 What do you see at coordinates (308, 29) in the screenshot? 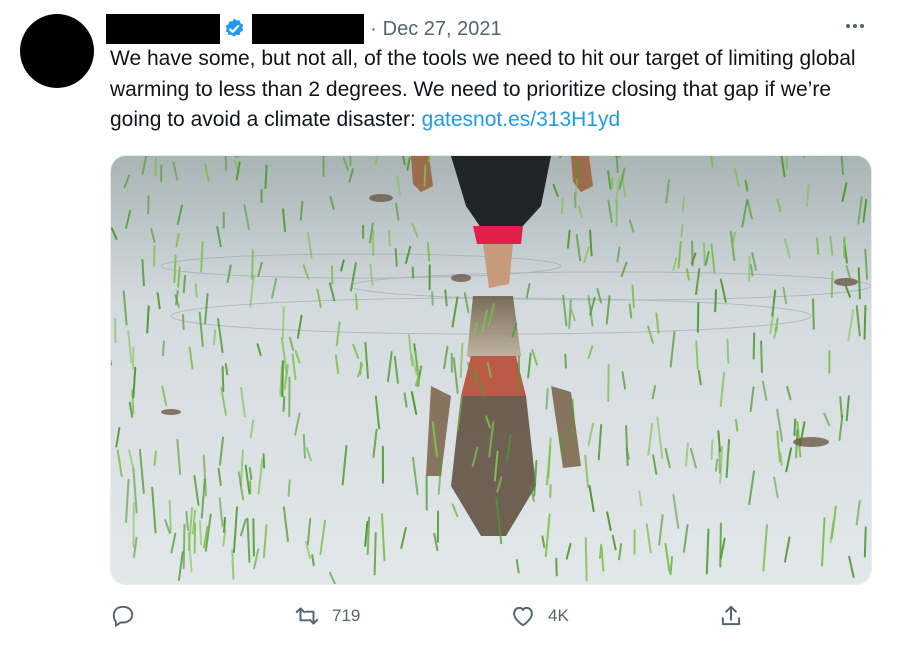
I see `redacted-handle` at bounding box center [308, 29].